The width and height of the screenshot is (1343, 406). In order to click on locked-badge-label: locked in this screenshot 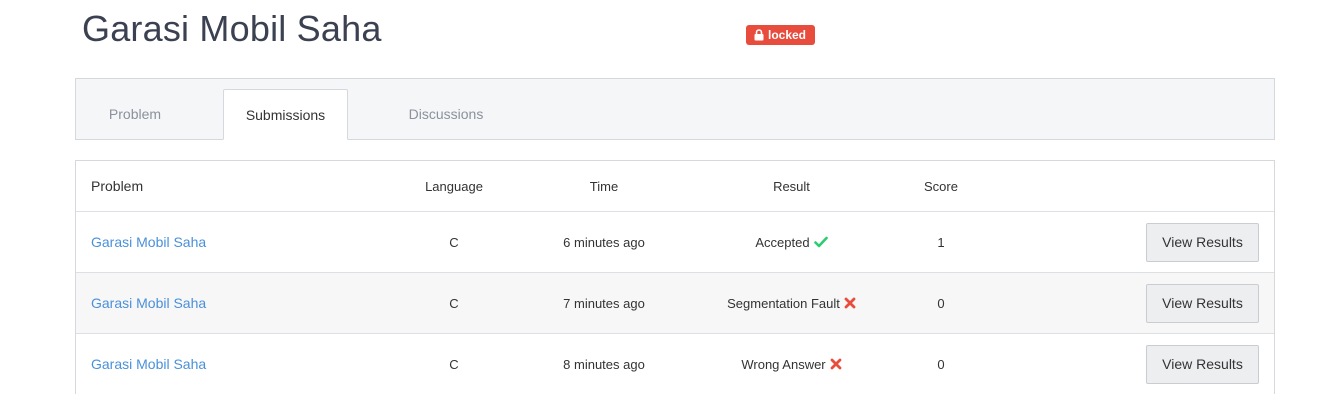, I will do `click(787, 35)`.